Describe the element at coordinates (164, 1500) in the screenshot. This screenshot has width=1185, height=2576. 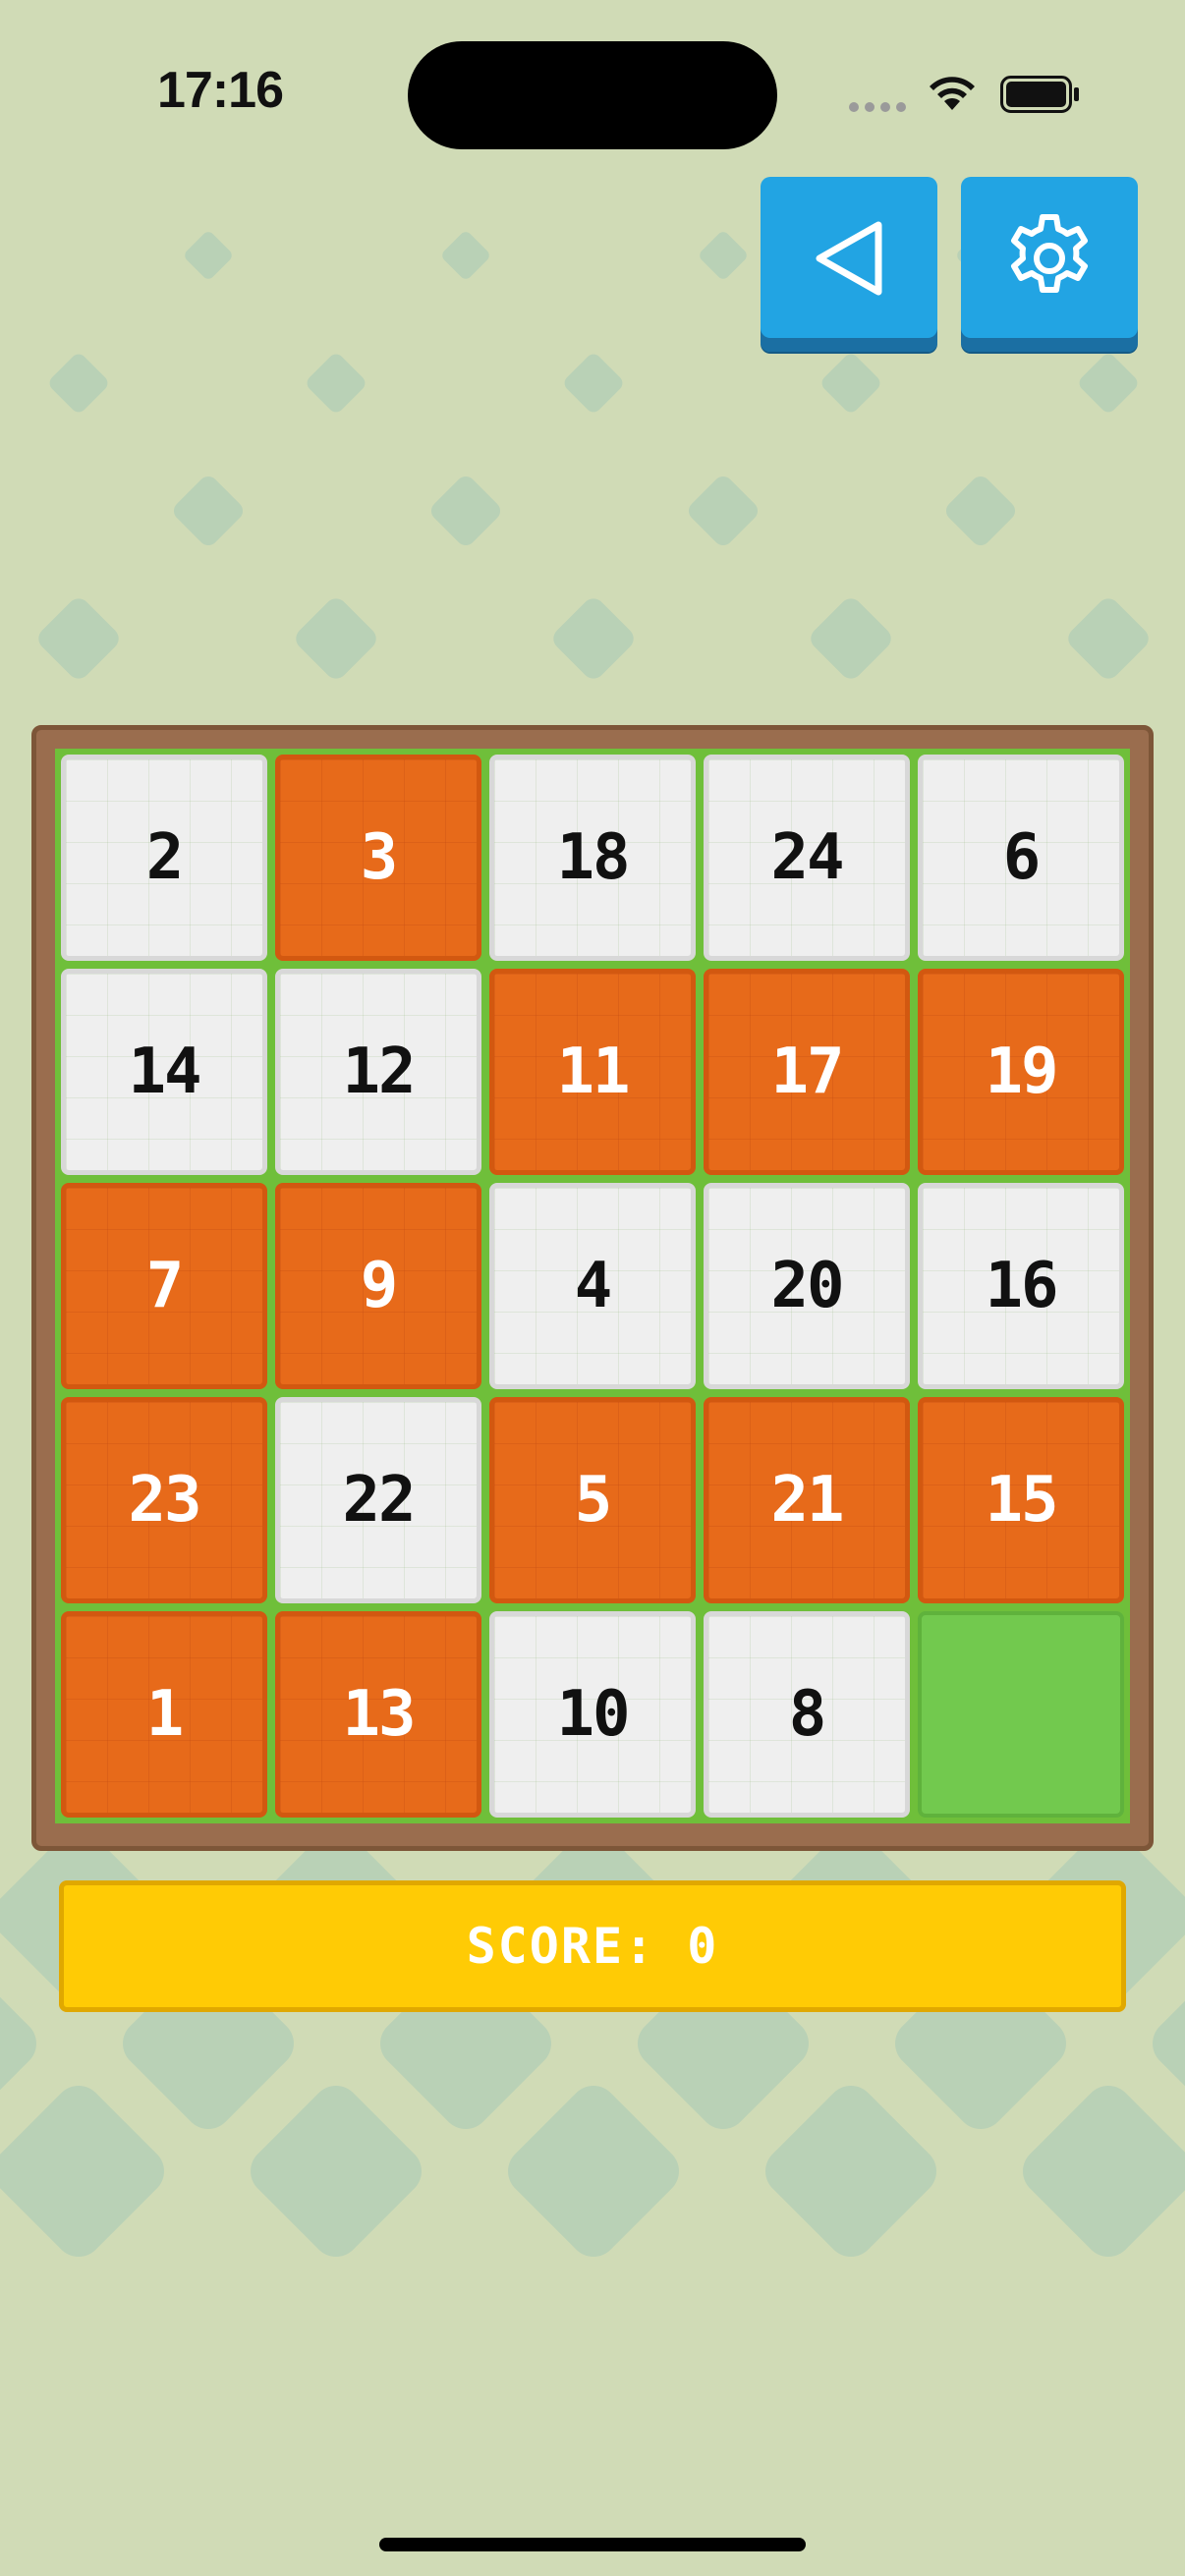
I see `puzzle-tile: 23` at that location.